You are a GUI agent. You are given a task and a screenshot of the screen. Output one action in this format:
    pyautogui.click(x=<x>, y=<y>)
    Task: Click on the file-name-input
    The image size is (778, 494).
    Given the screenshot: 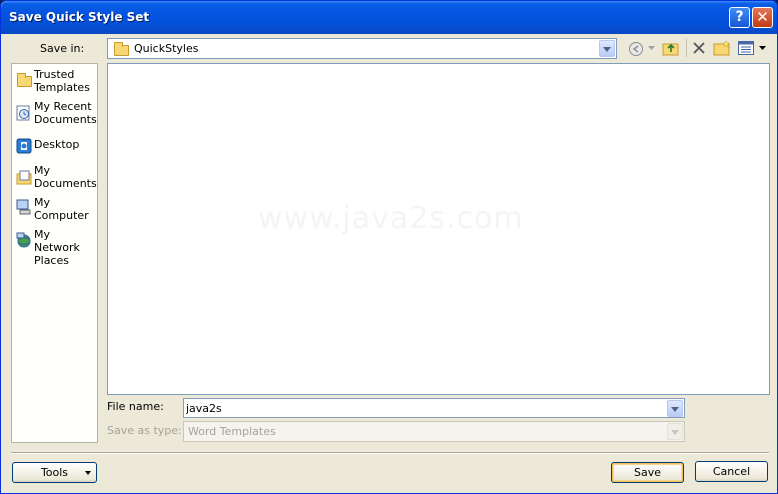 What is the action you would take?
    pyautogui.click(x=425, y=408)
    